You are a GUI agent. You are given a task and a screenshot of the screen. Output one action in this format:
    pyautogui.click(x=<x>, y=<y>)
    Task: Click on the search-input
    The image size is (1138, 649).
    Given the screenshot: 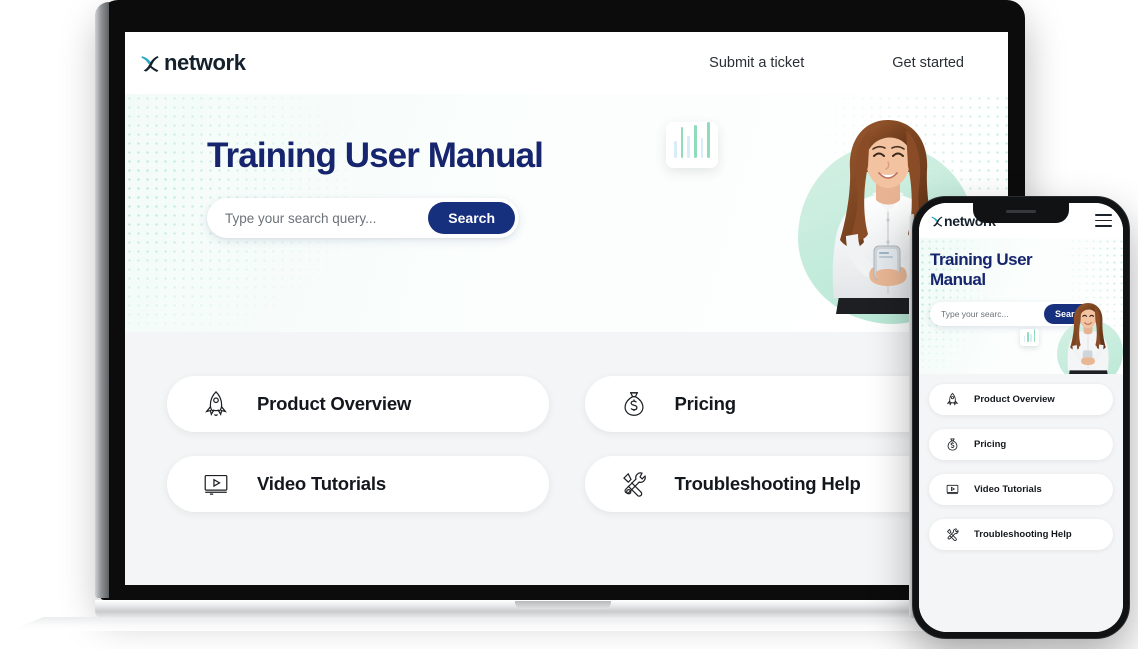 What is the action you would take?
    pyautogui.click(x=327, y=218)
    